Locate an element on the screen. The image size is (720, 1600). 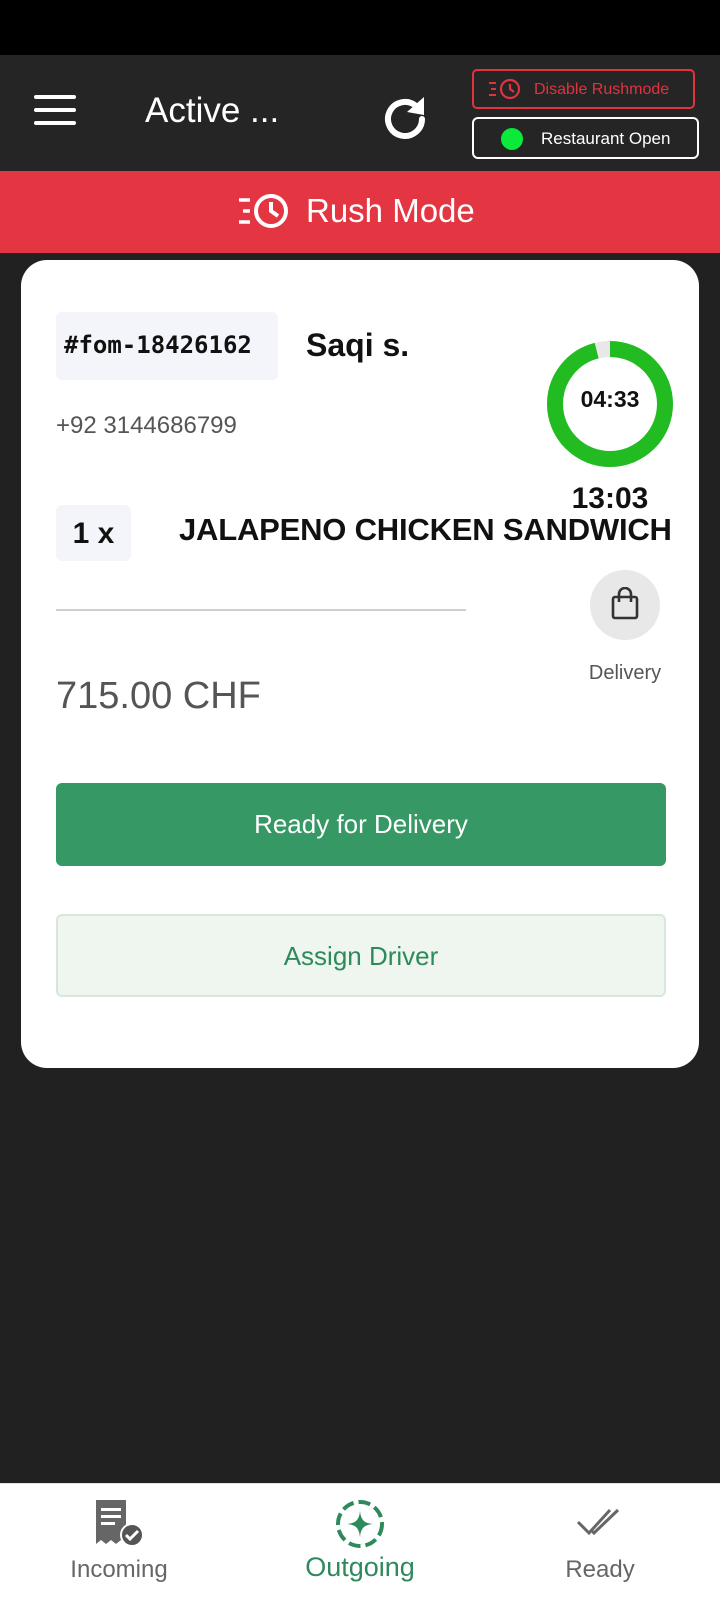
tab-incoming-label: Incoming is located at coordinates (119, 1569).